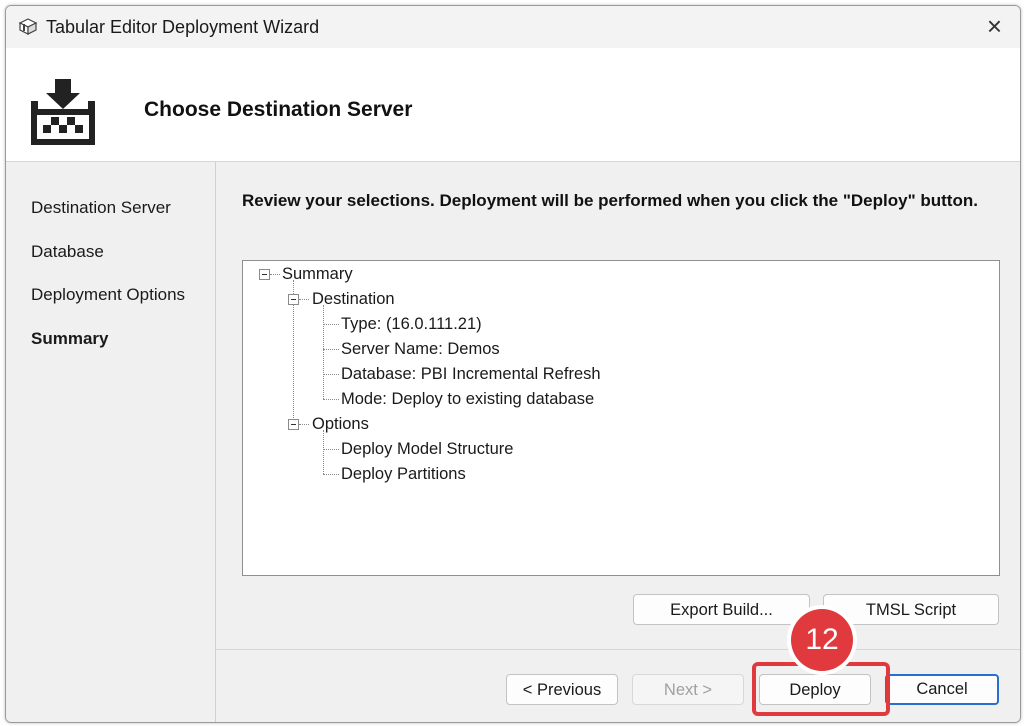  I want to click on sidebar-item-deployment-options: Deployment Options, so click(108, 295).